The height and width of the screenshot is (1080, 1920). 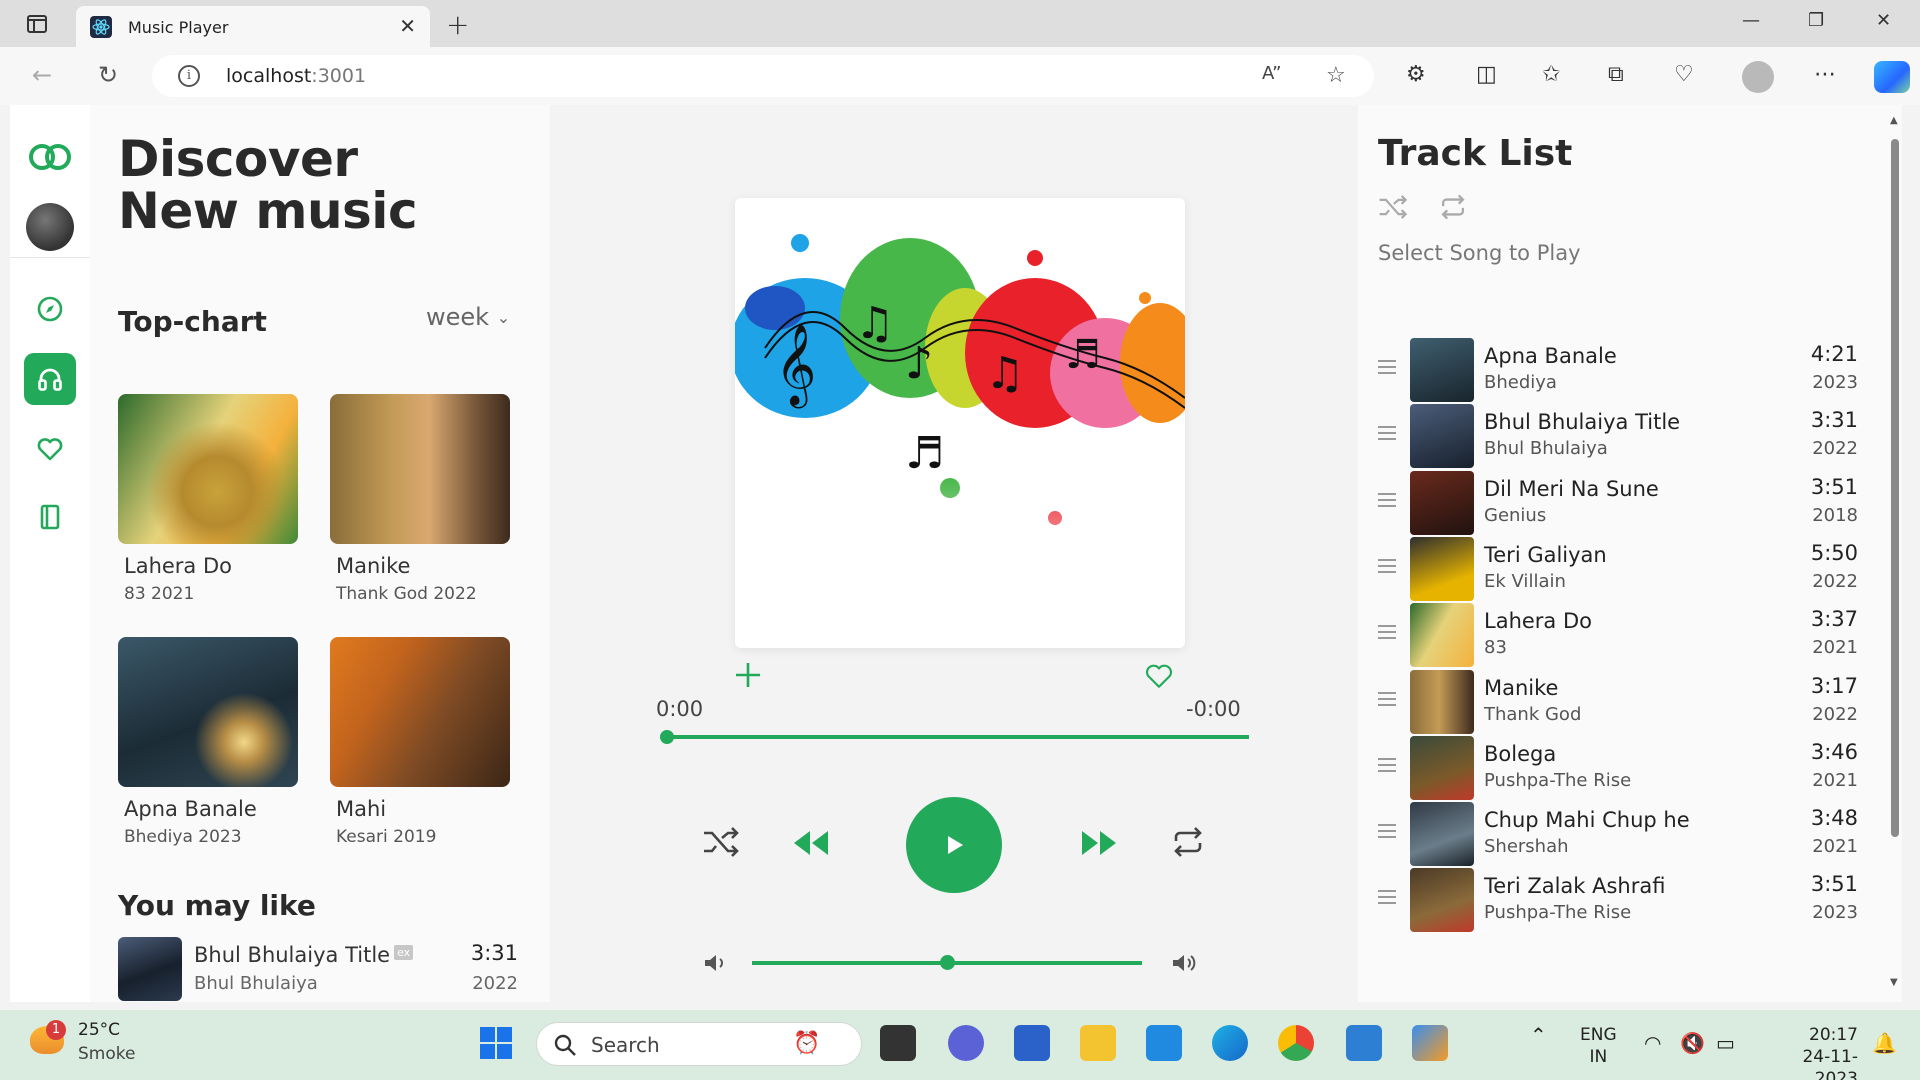 I want to click on next-button, so click(x=1099, y=843).